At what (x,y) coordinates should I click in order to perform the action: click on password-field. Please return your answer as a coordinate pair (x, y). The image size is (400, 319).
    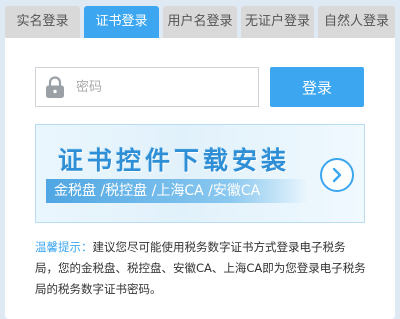
    Looking at the image, I should click on (147, 87).